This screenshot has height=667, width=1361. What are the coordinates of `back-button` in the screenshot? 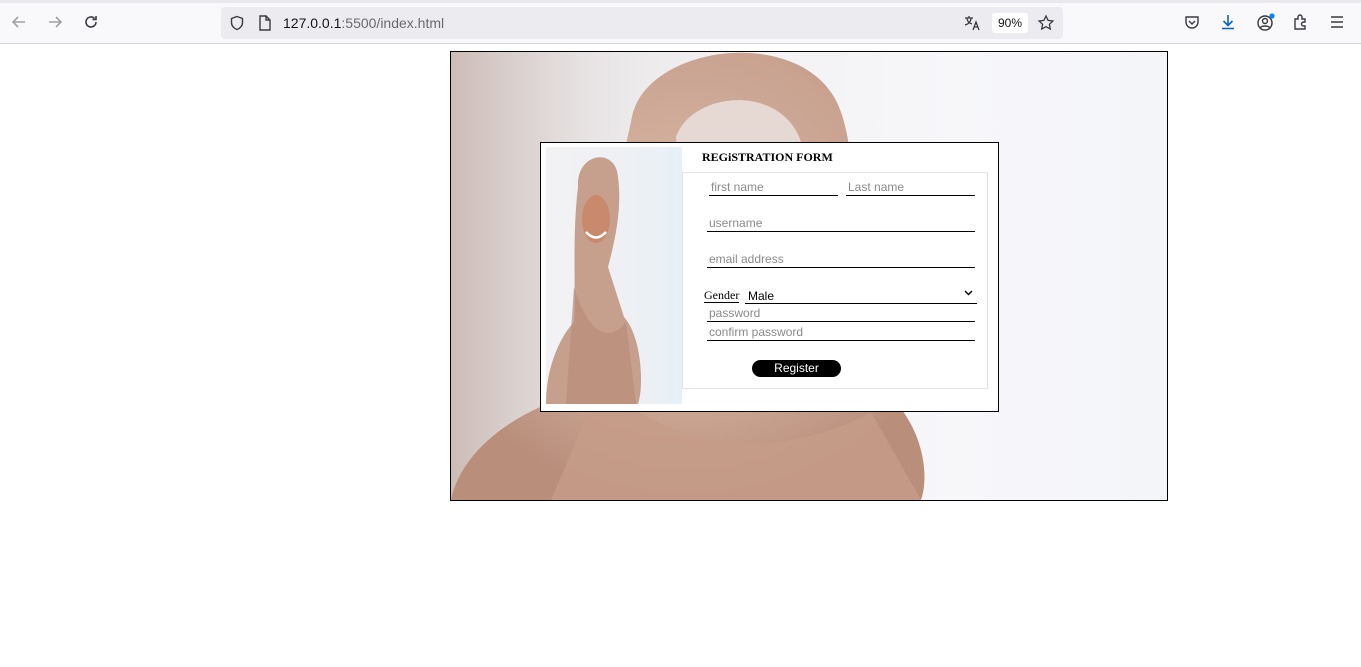 It's located at (19, 22).